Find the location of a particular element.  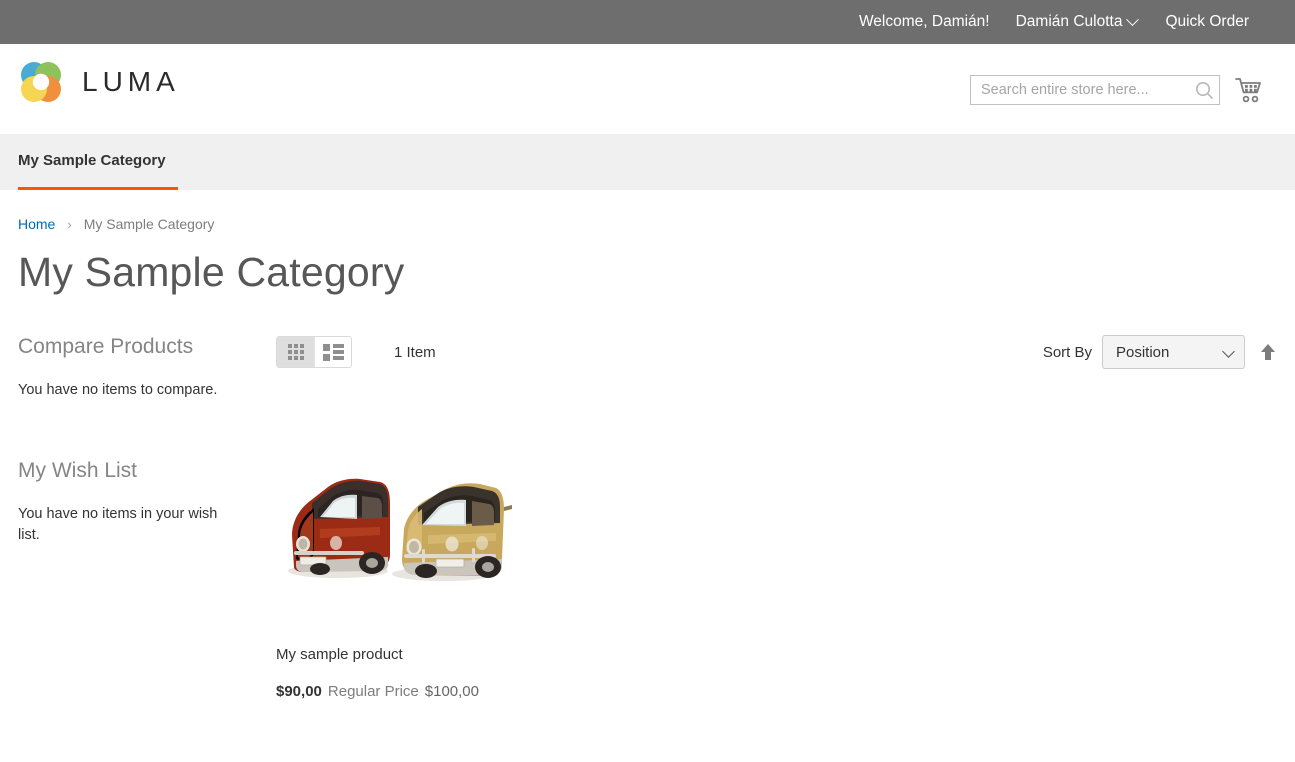

wishlist-empty-text: You have no items in your wish list. is located at coordinates (118, 525).